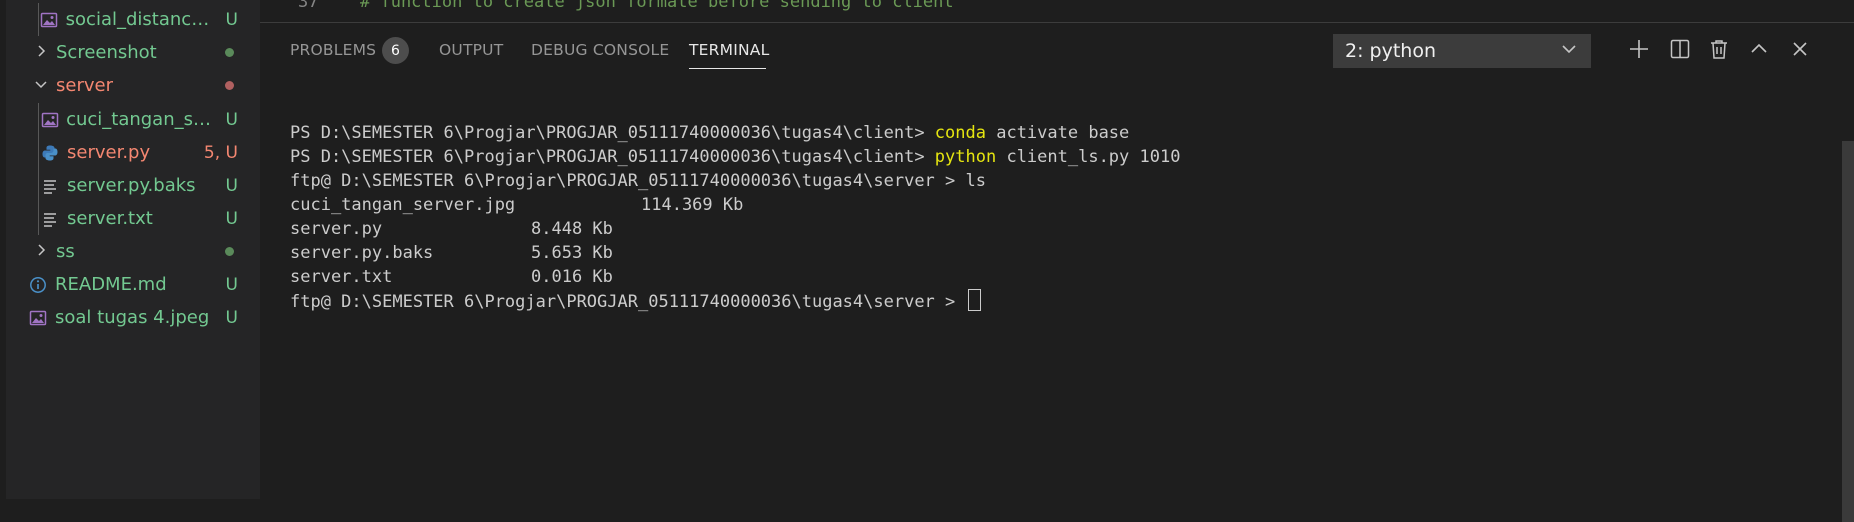 The width and height of the screenshot is (1854, 522). I want to click on file-listing-row: cuci_tangan_server.jpg 114.369 Kb, so click(735, 205).